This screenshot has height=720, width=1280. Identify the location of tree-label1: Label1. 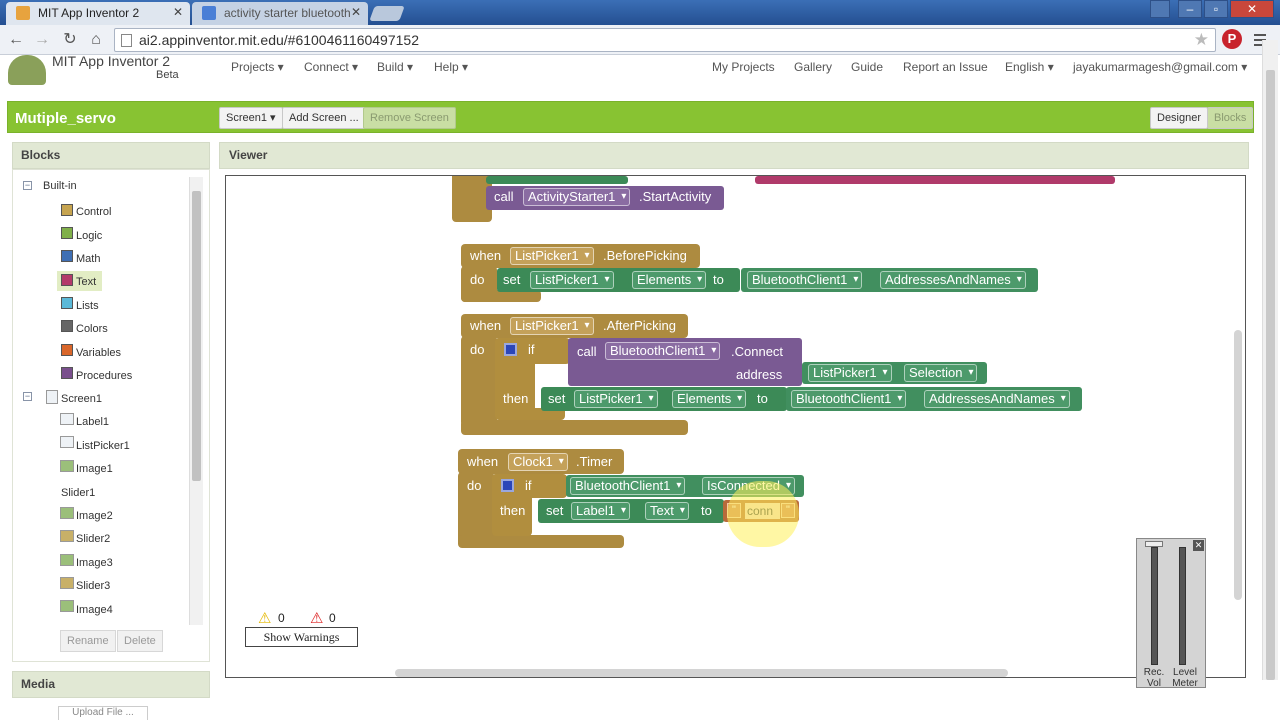
(92, 422).